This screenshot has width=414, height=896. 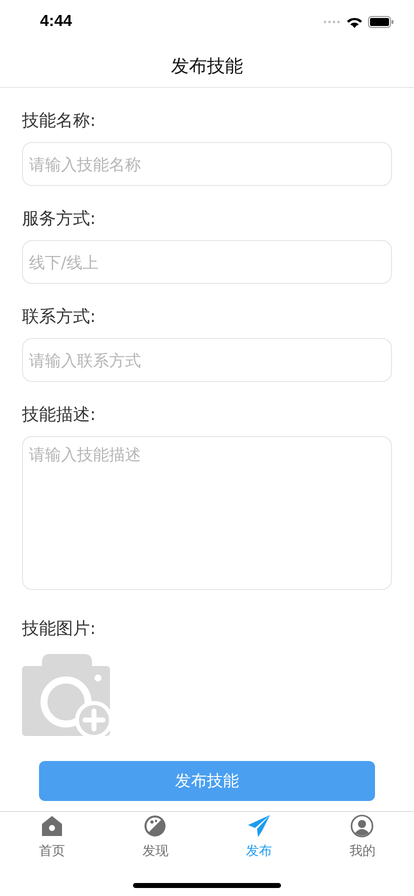 What do you see at coordinates (59, 121) in the screenshot?
I see `field-label: 技能名称:` at bounding box center [59, 121].